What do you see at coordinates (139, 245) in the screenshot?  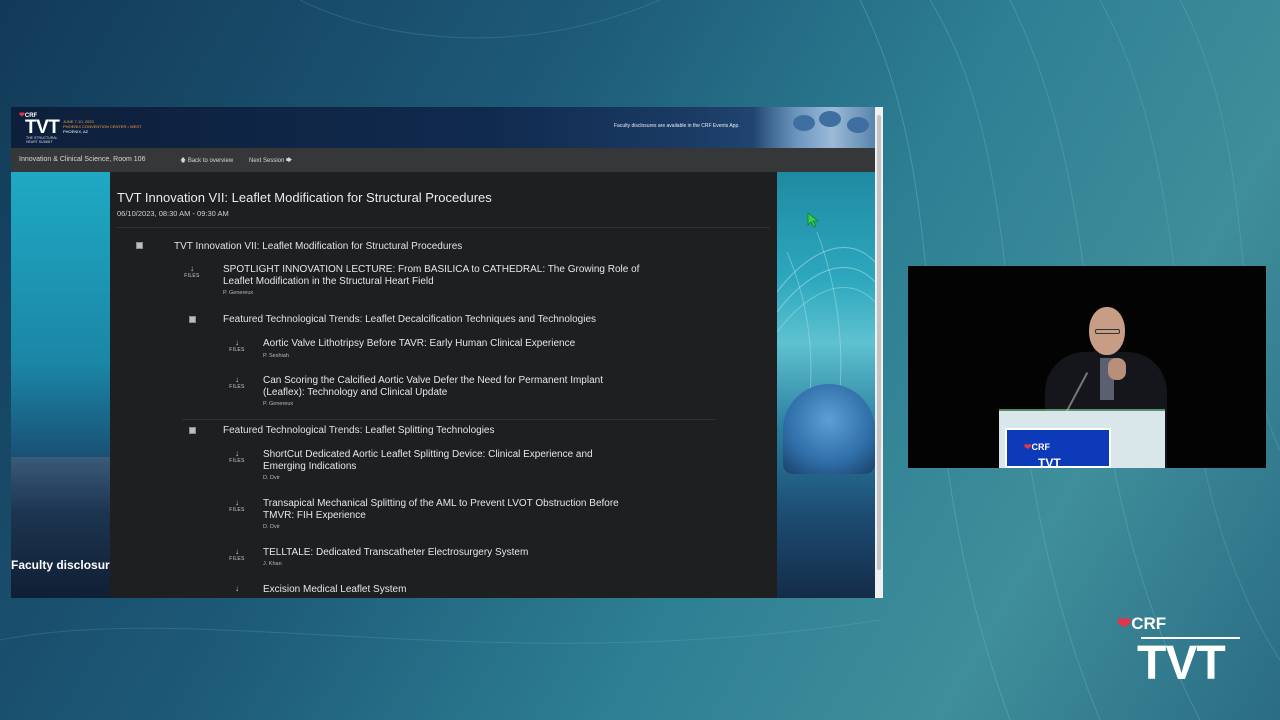 I see `collapse-toggle-main` at bounding box center [139, 245].